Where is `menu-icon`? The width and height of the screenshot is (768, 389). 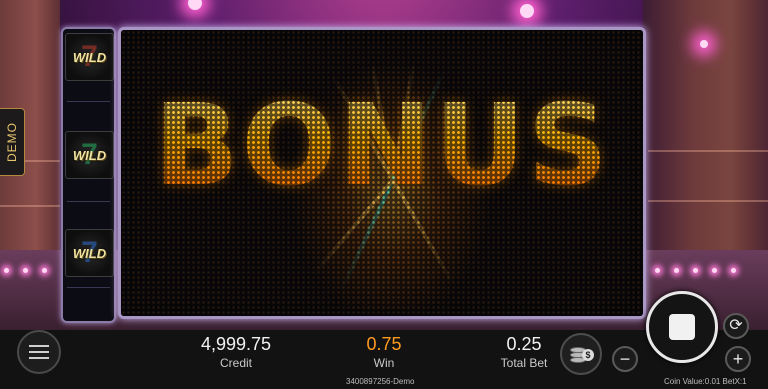 menu-icon is located at coordinates (39, 352).